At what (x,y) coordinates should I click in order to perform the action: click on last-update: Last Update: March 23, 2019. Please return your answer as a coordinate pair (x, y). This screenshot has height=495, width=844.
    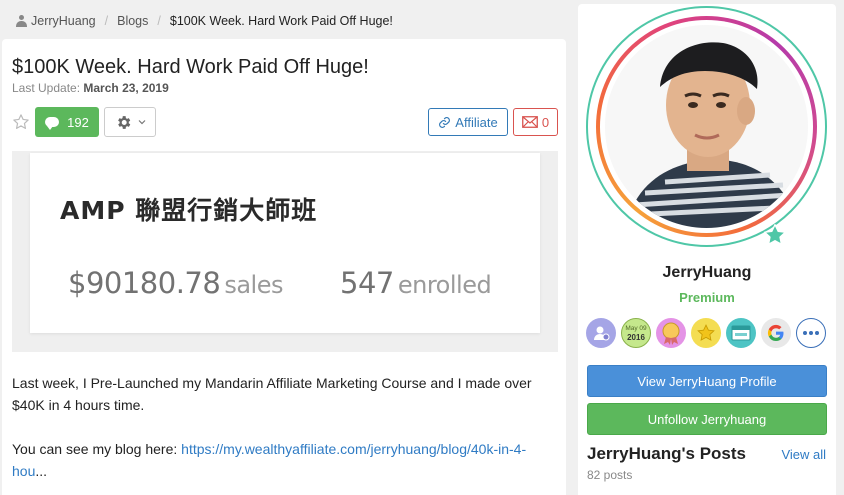
    Looking at the image, I should click on (90, 88).